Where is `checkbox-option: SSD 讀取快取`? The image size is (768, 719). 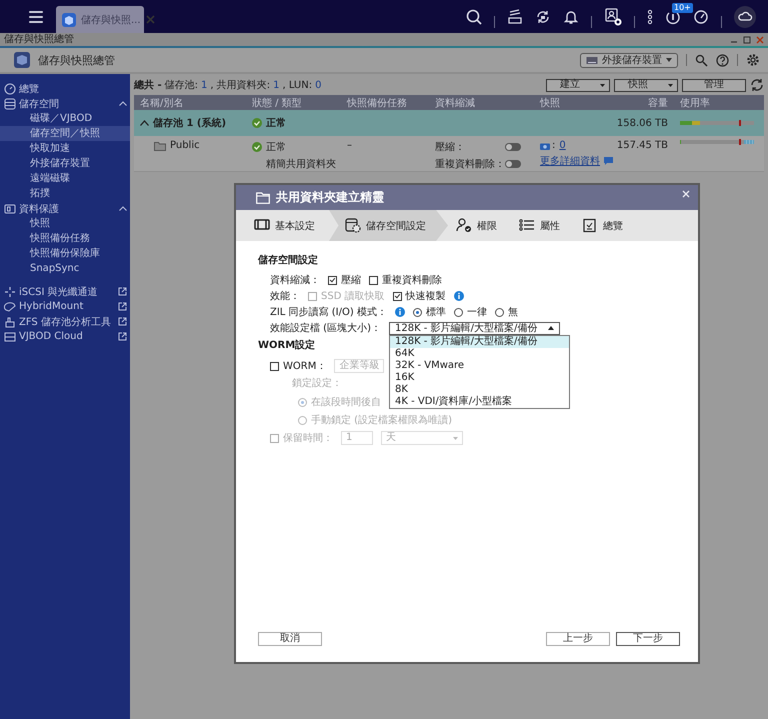 checkbox-option: SSD 讀取快取 is located at coordinates (346, 296).